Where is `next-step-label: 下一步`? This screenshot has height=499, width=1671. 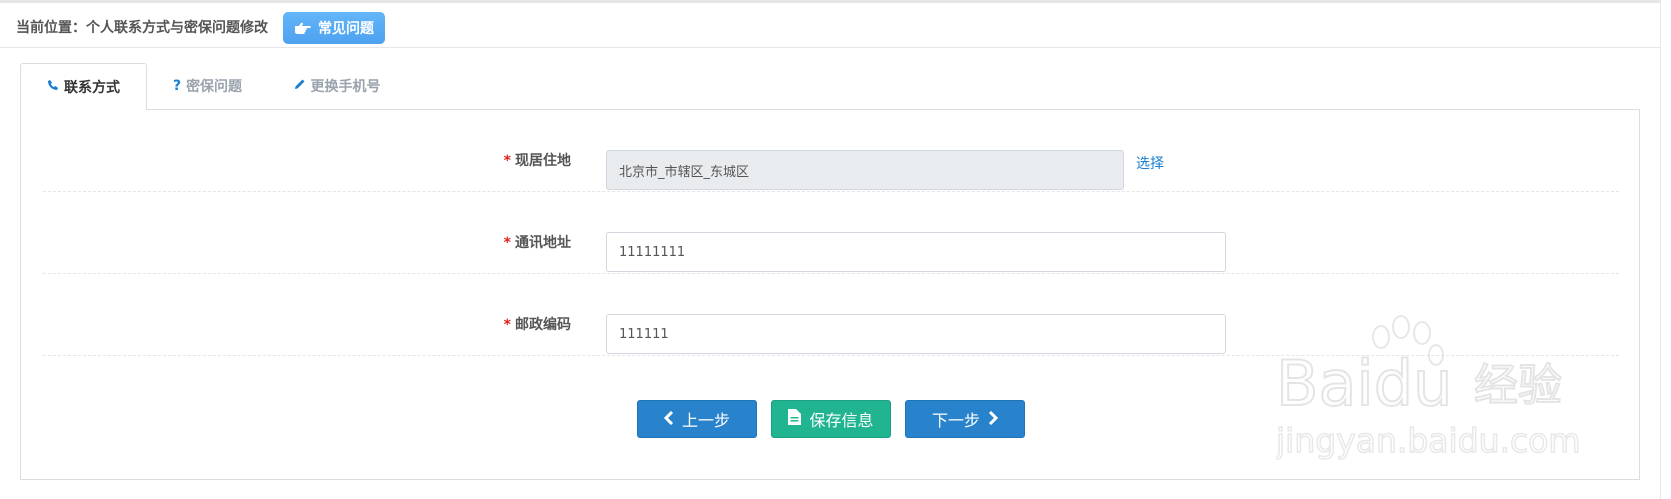 next-step-label: 下一步 is located at coordinates (955, 420).